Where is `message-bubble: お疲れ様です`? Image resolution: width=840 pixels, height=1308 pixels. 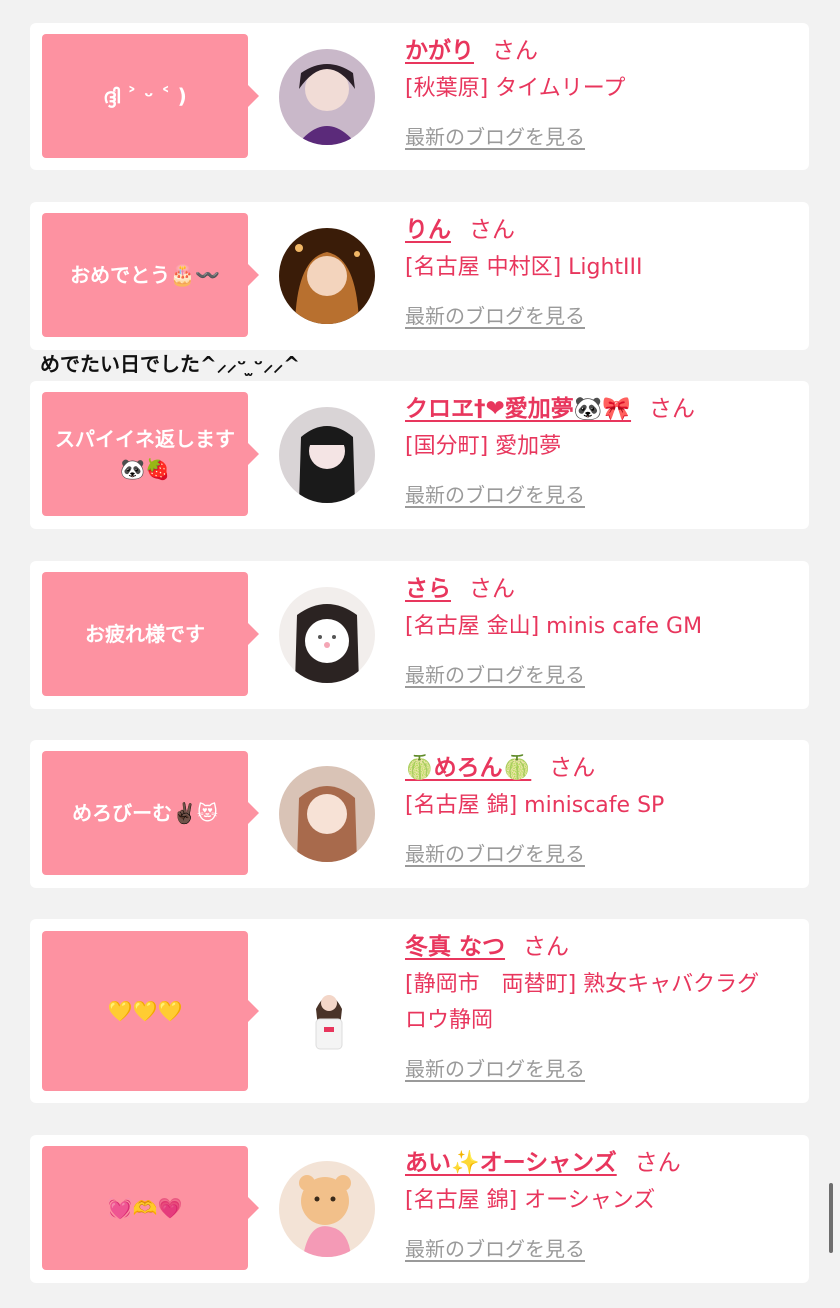
message-bubble: お疲れ様です is located at coordinates (150, 634).